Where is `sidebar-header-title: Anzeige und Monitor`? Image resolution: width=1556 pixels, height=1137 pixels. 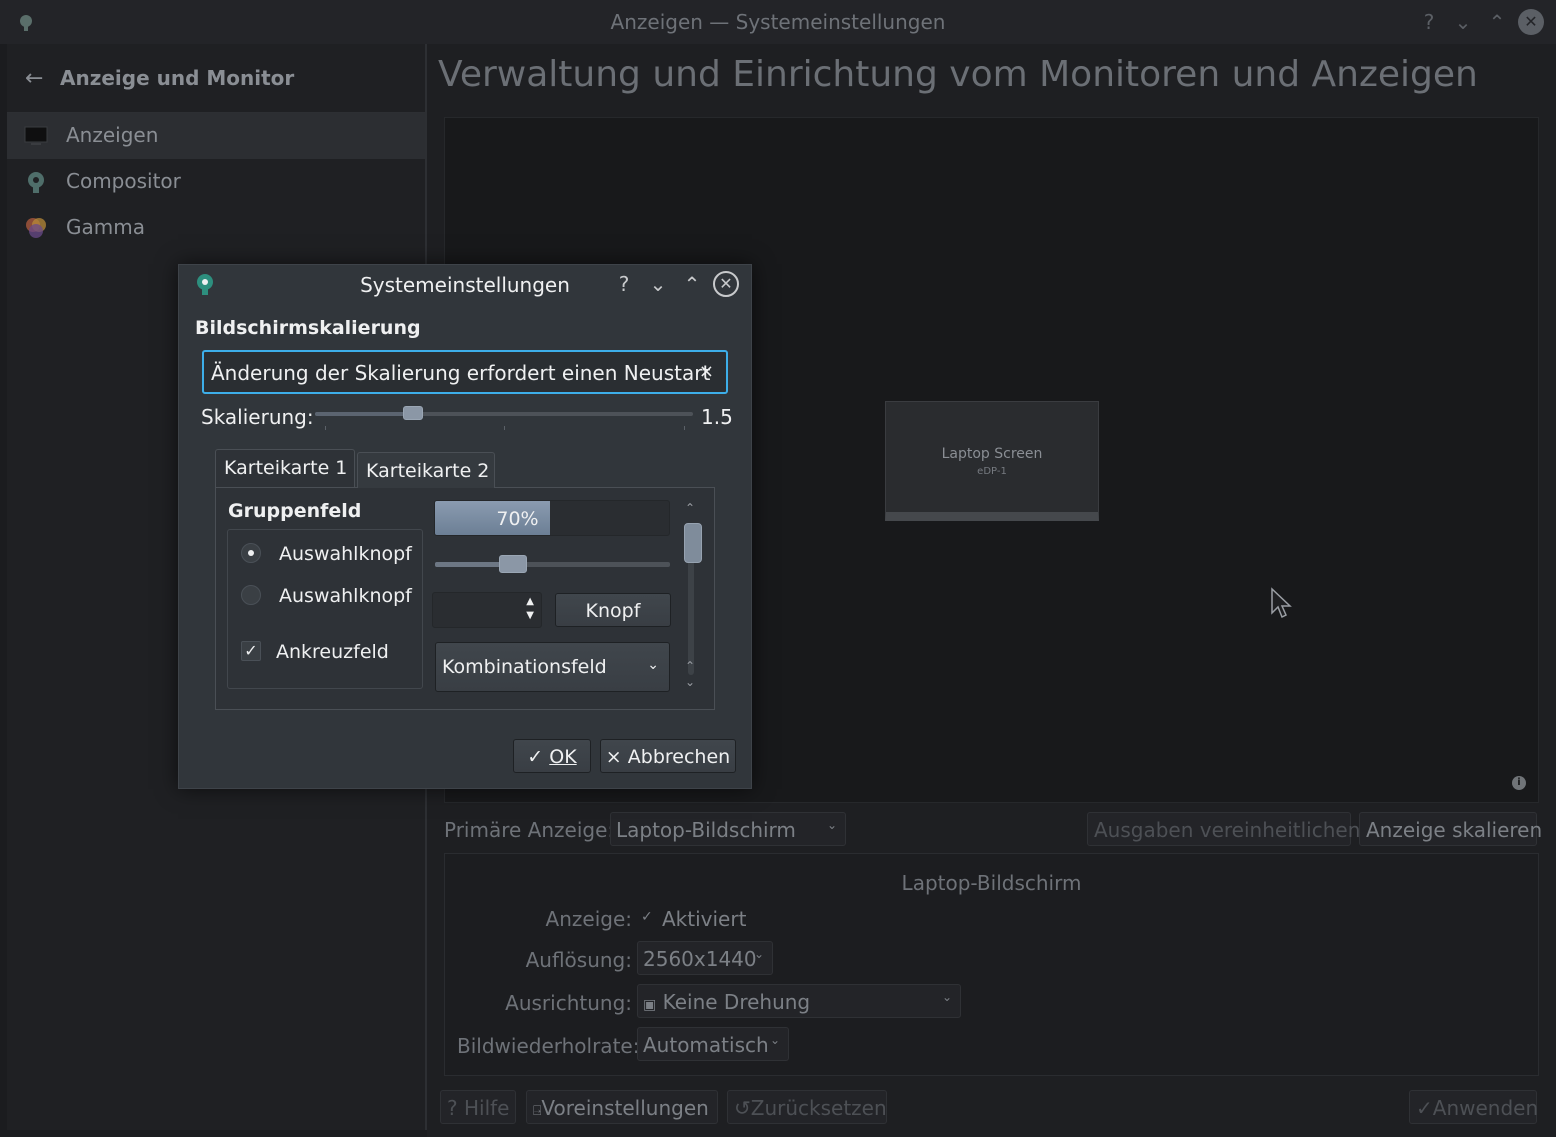
sidebar-header-title: Anzeige und Monitor is located at coordinates (177, 78).